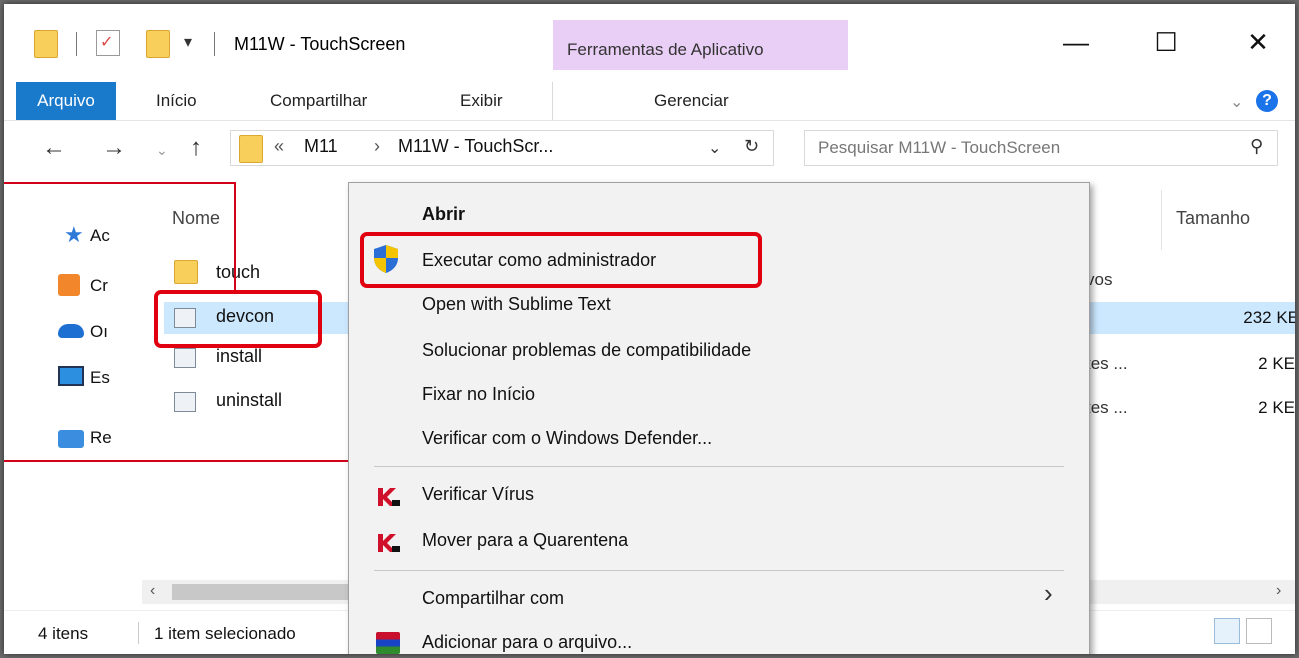  I want to click on breadcrumb-m11: M11, so click(321, 146).